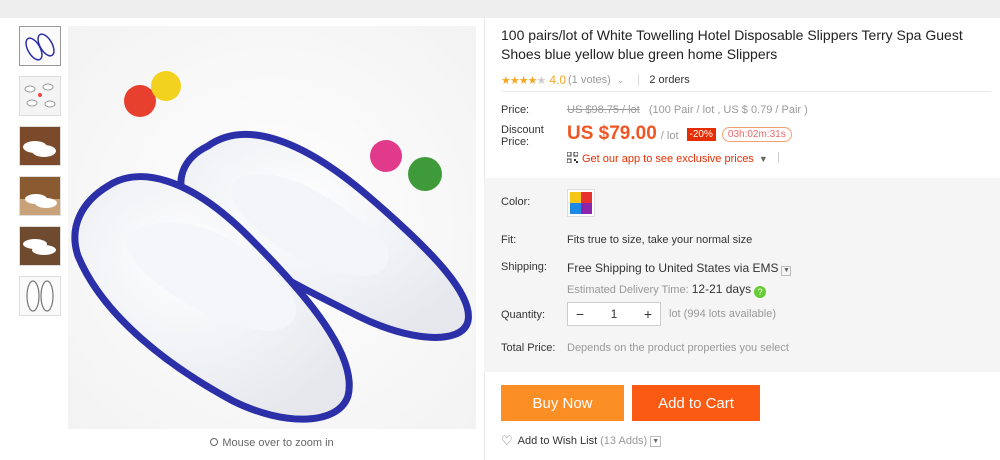 The width and height of the screenshot is (1000, 460). What do you see at coordinates (515, 110) in the screenshot?
I see `price-label: Price:` at bounding box center [515, 110].